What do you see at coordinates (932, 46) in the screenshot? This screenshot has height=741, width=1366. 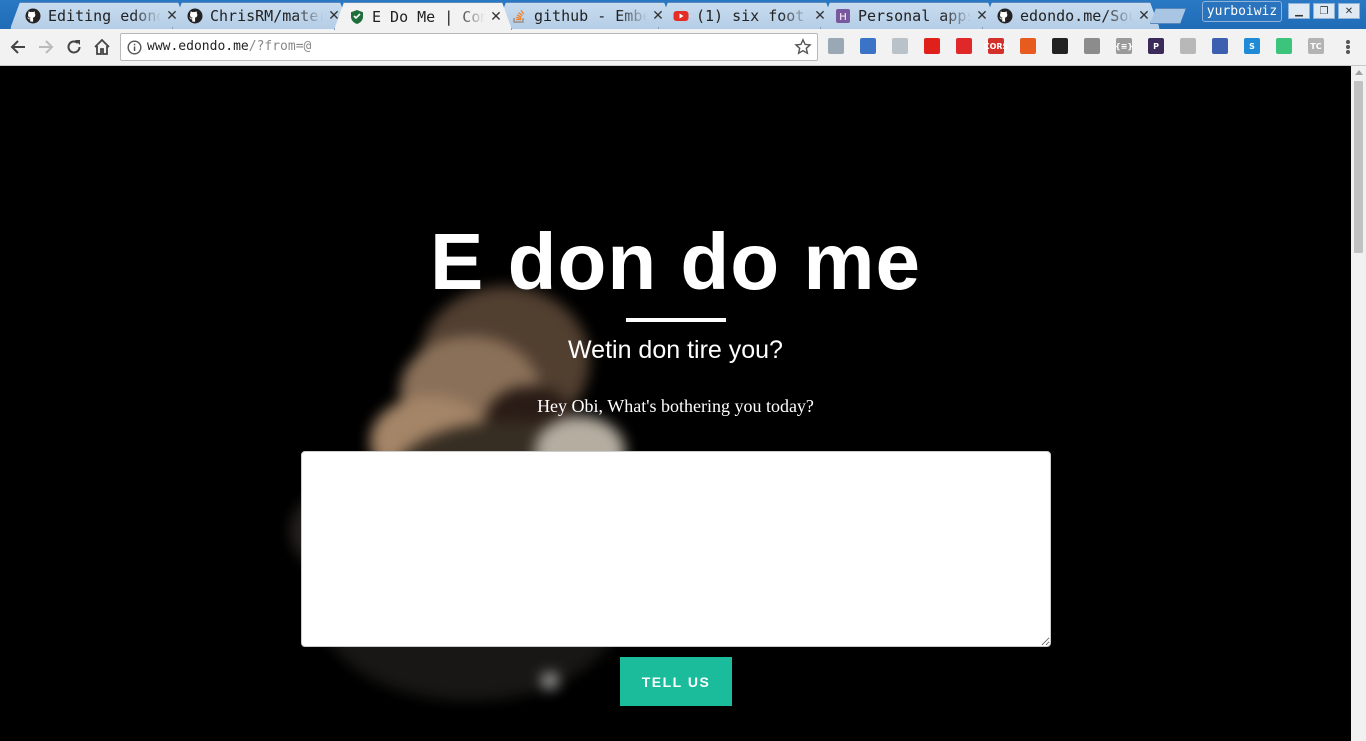 I see `ext-opera-icon` at bounding box center [932, 46].